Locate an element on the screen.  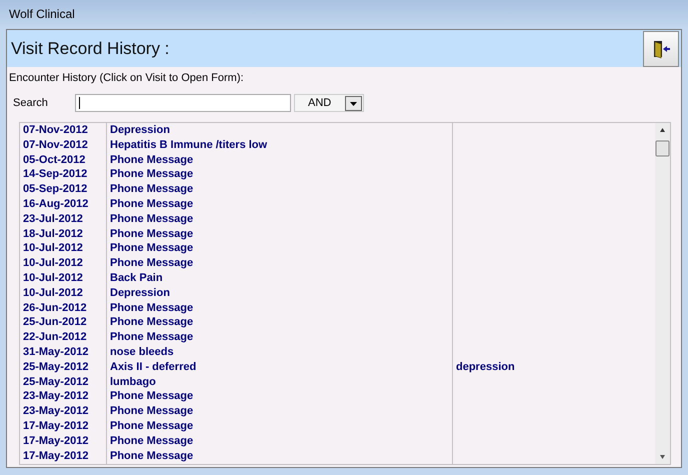
search-label: Search is located at coordinates (30, 103).